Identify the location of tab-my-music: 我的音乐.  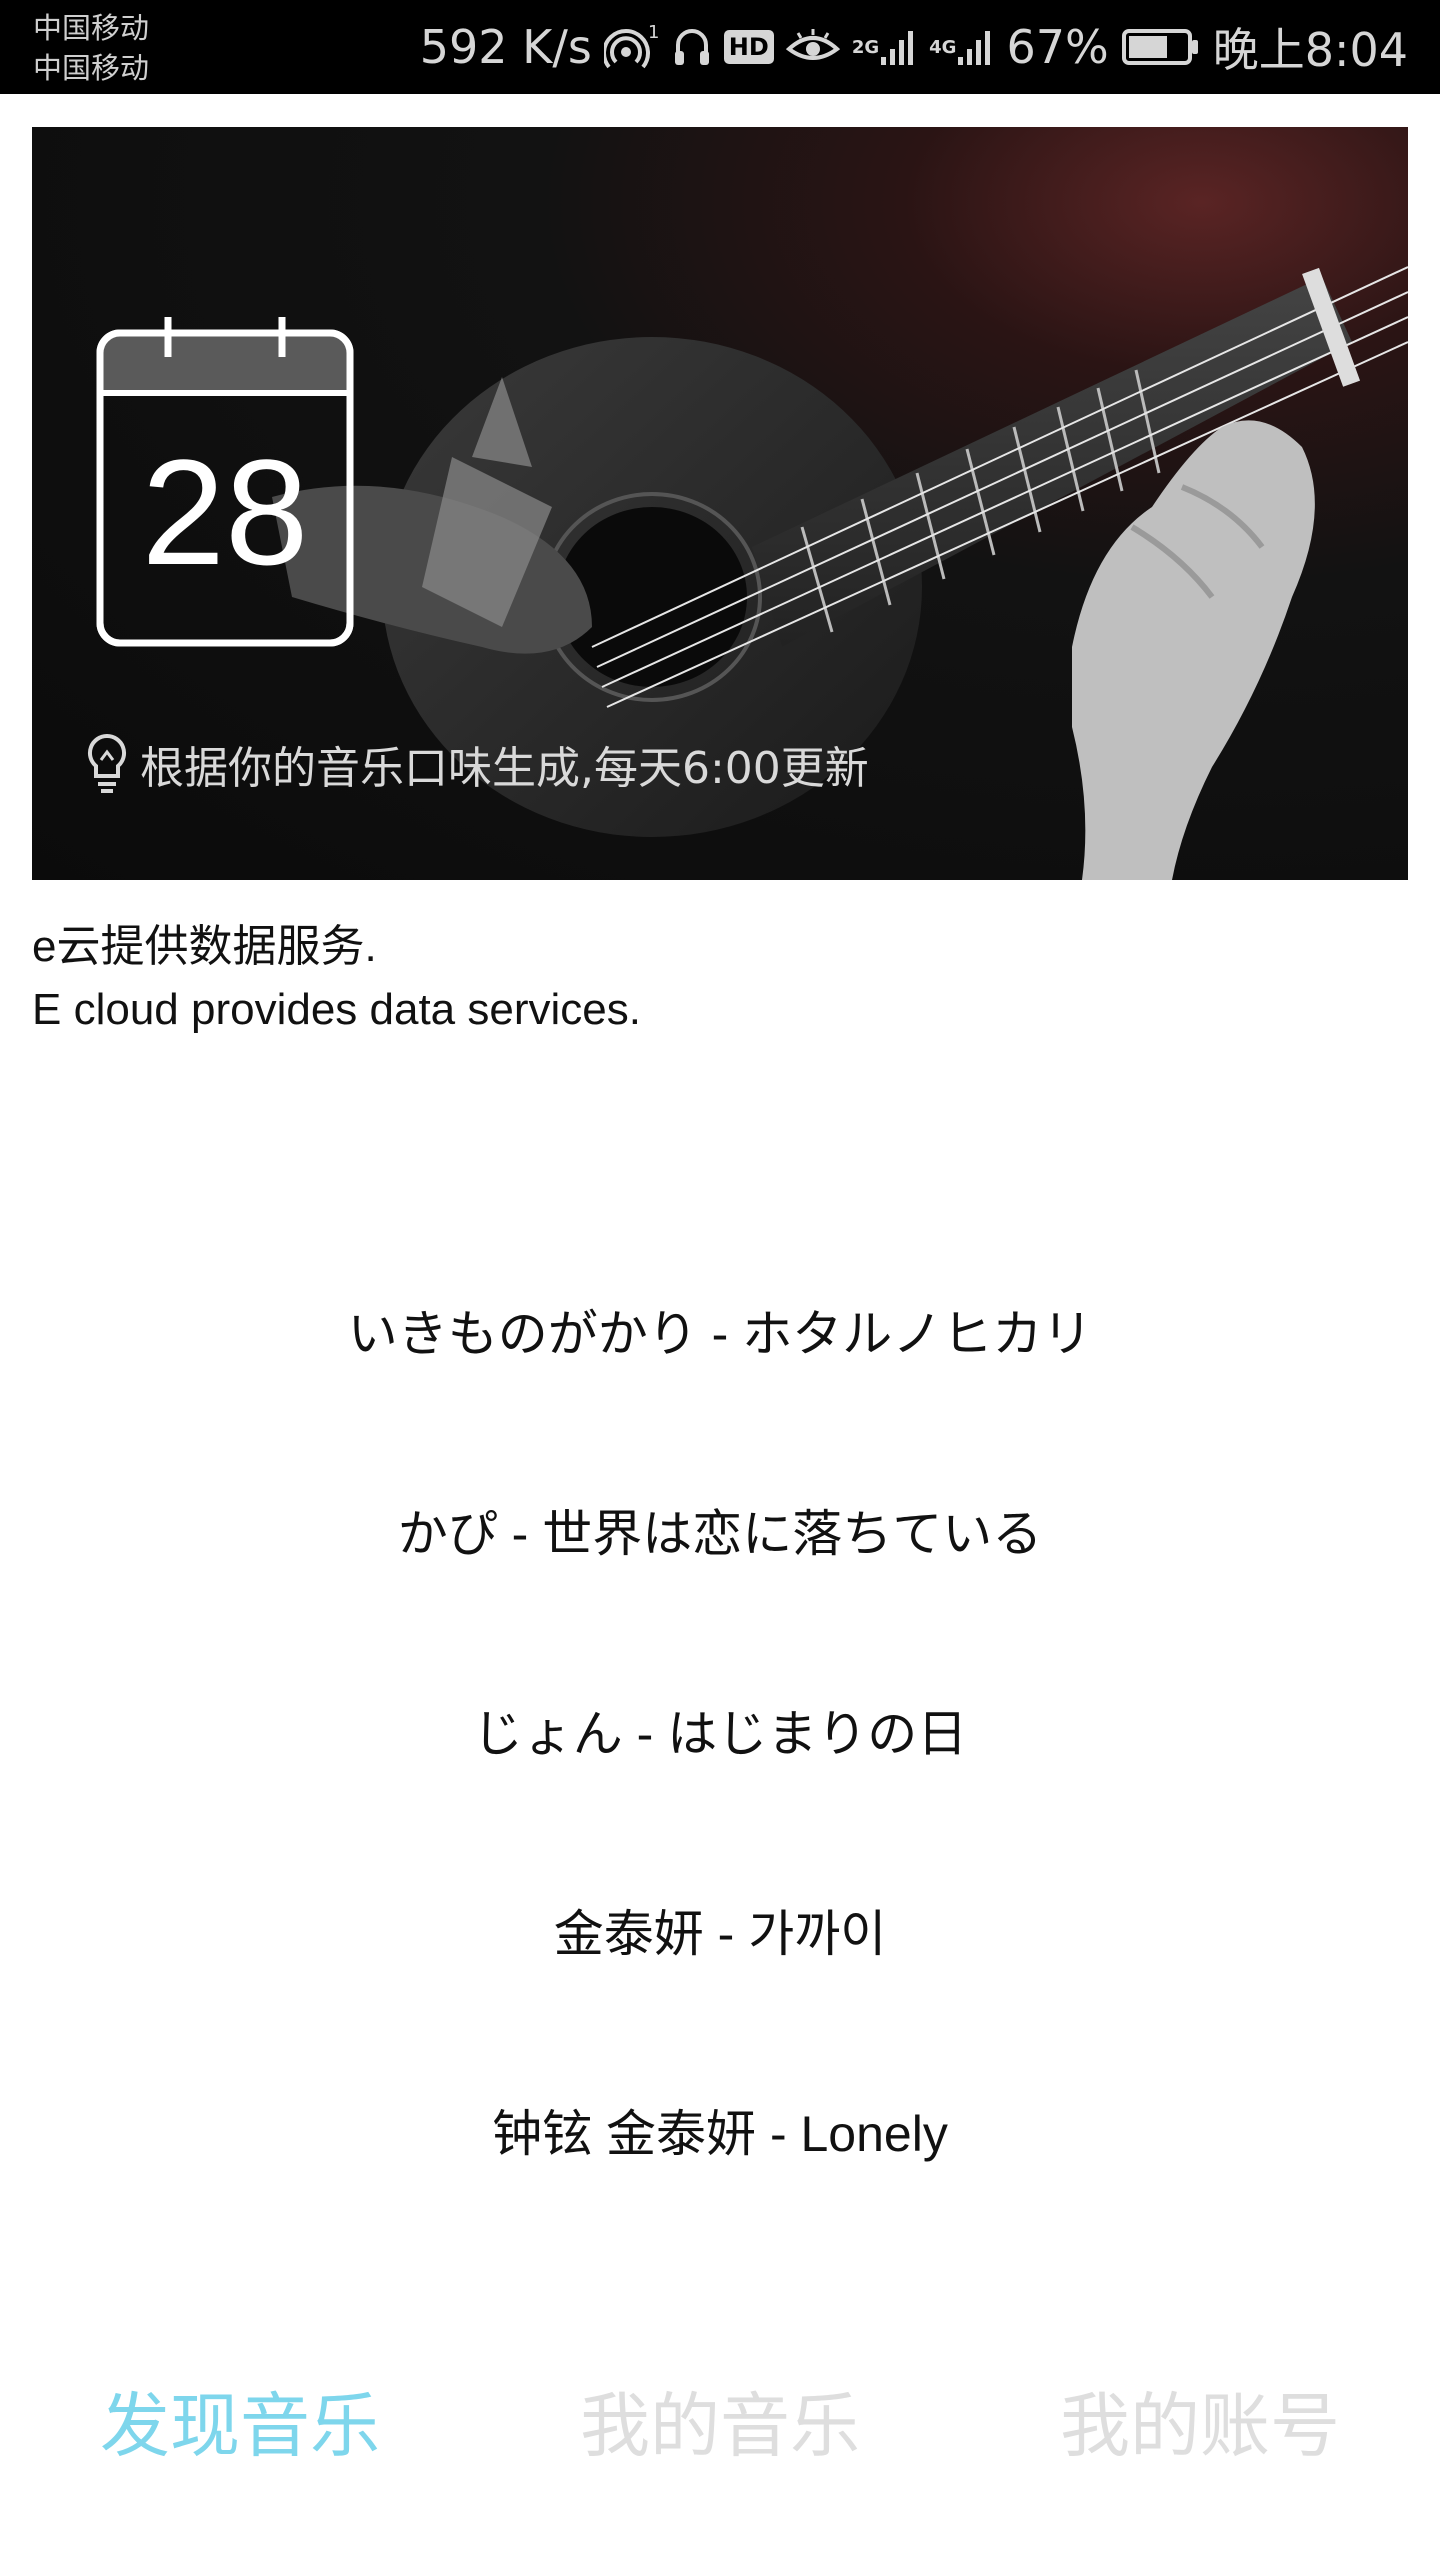
(720, 2420).